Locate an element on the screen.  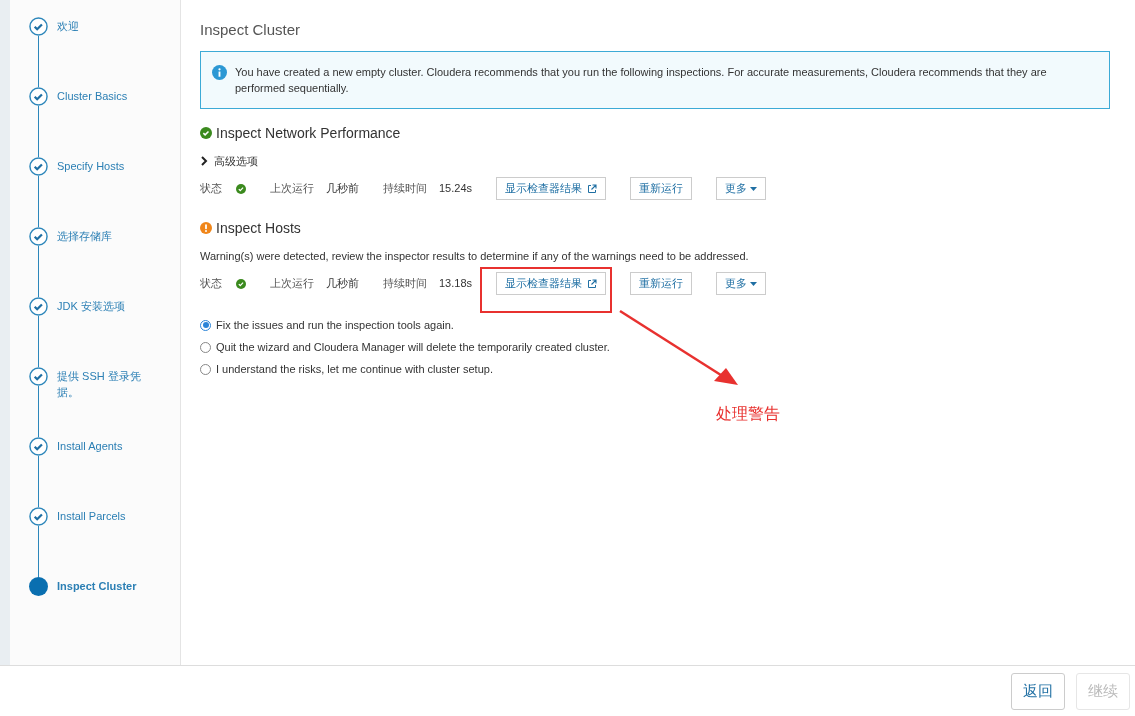
warning-message: Warning(s) were detected, review the inspector results to determine if any of the warnings need to be addressed. is located at coordinates (475, 256).